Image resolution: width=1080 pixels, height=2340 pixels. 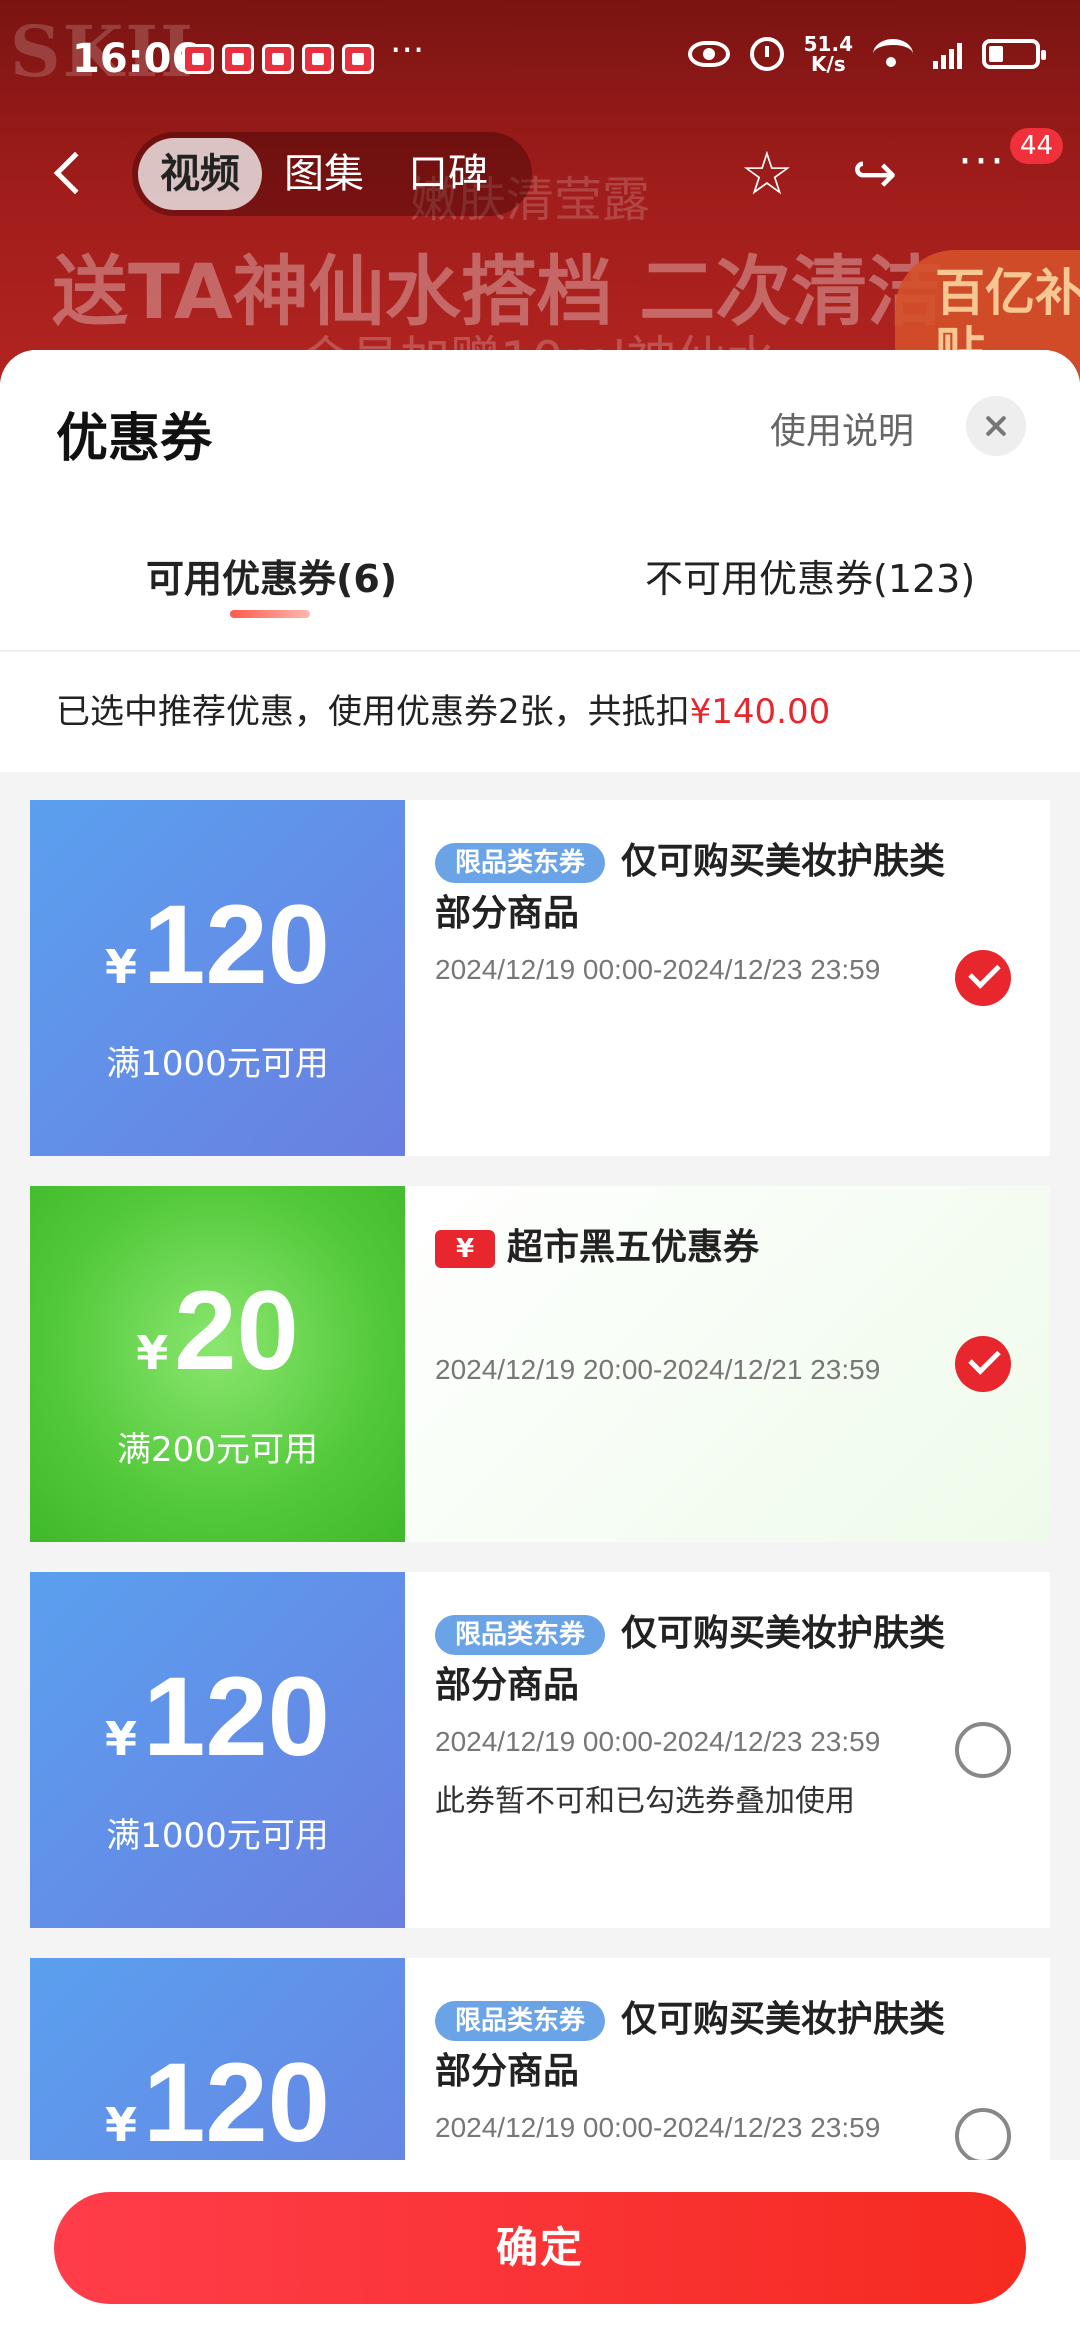 I want to click on bottom-bar: 确定, so click(x=540, y=2250).